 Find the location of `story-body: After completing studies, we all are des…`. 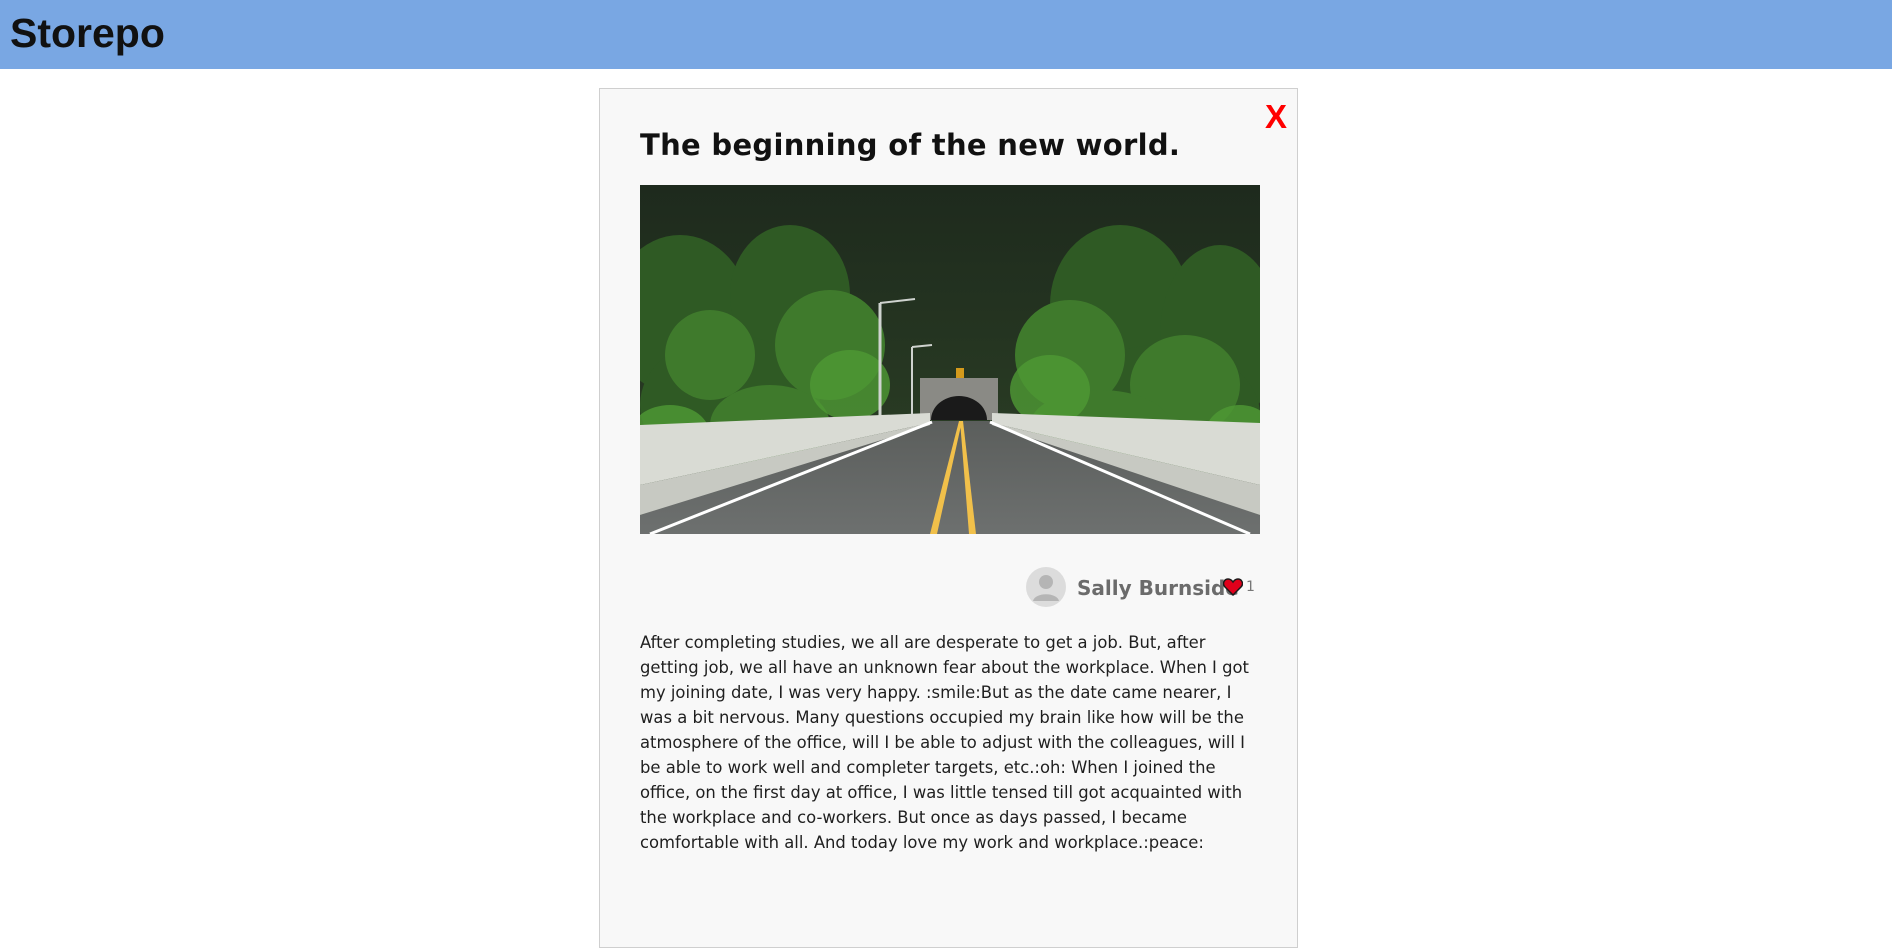

story-body: After completing studies, we all are des… is located at coordinates (944, 742).